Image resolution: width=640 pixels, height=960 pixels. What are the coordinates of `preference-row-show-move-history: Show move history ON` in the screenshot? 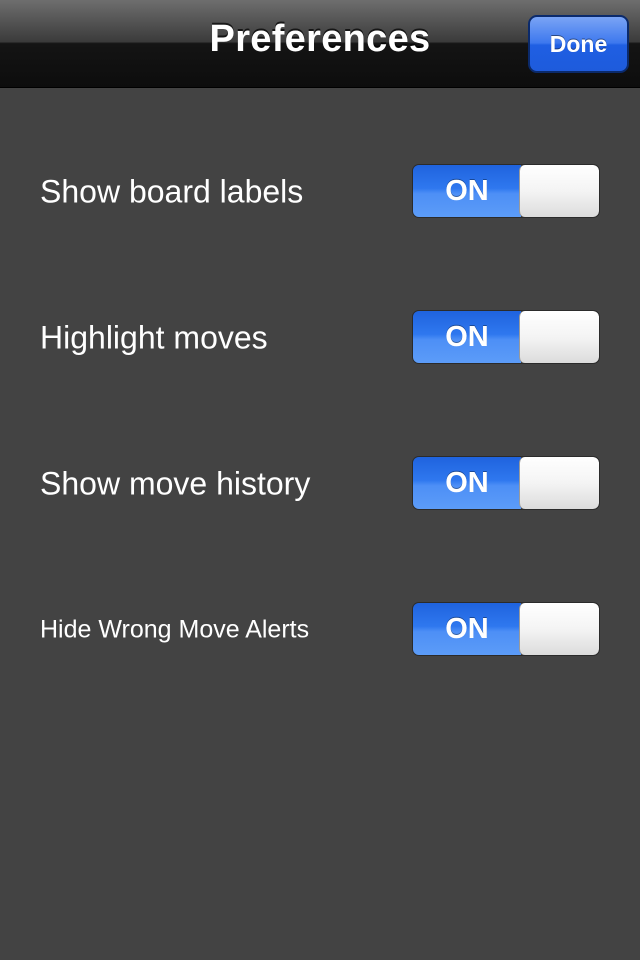 It's located at (320, 484).